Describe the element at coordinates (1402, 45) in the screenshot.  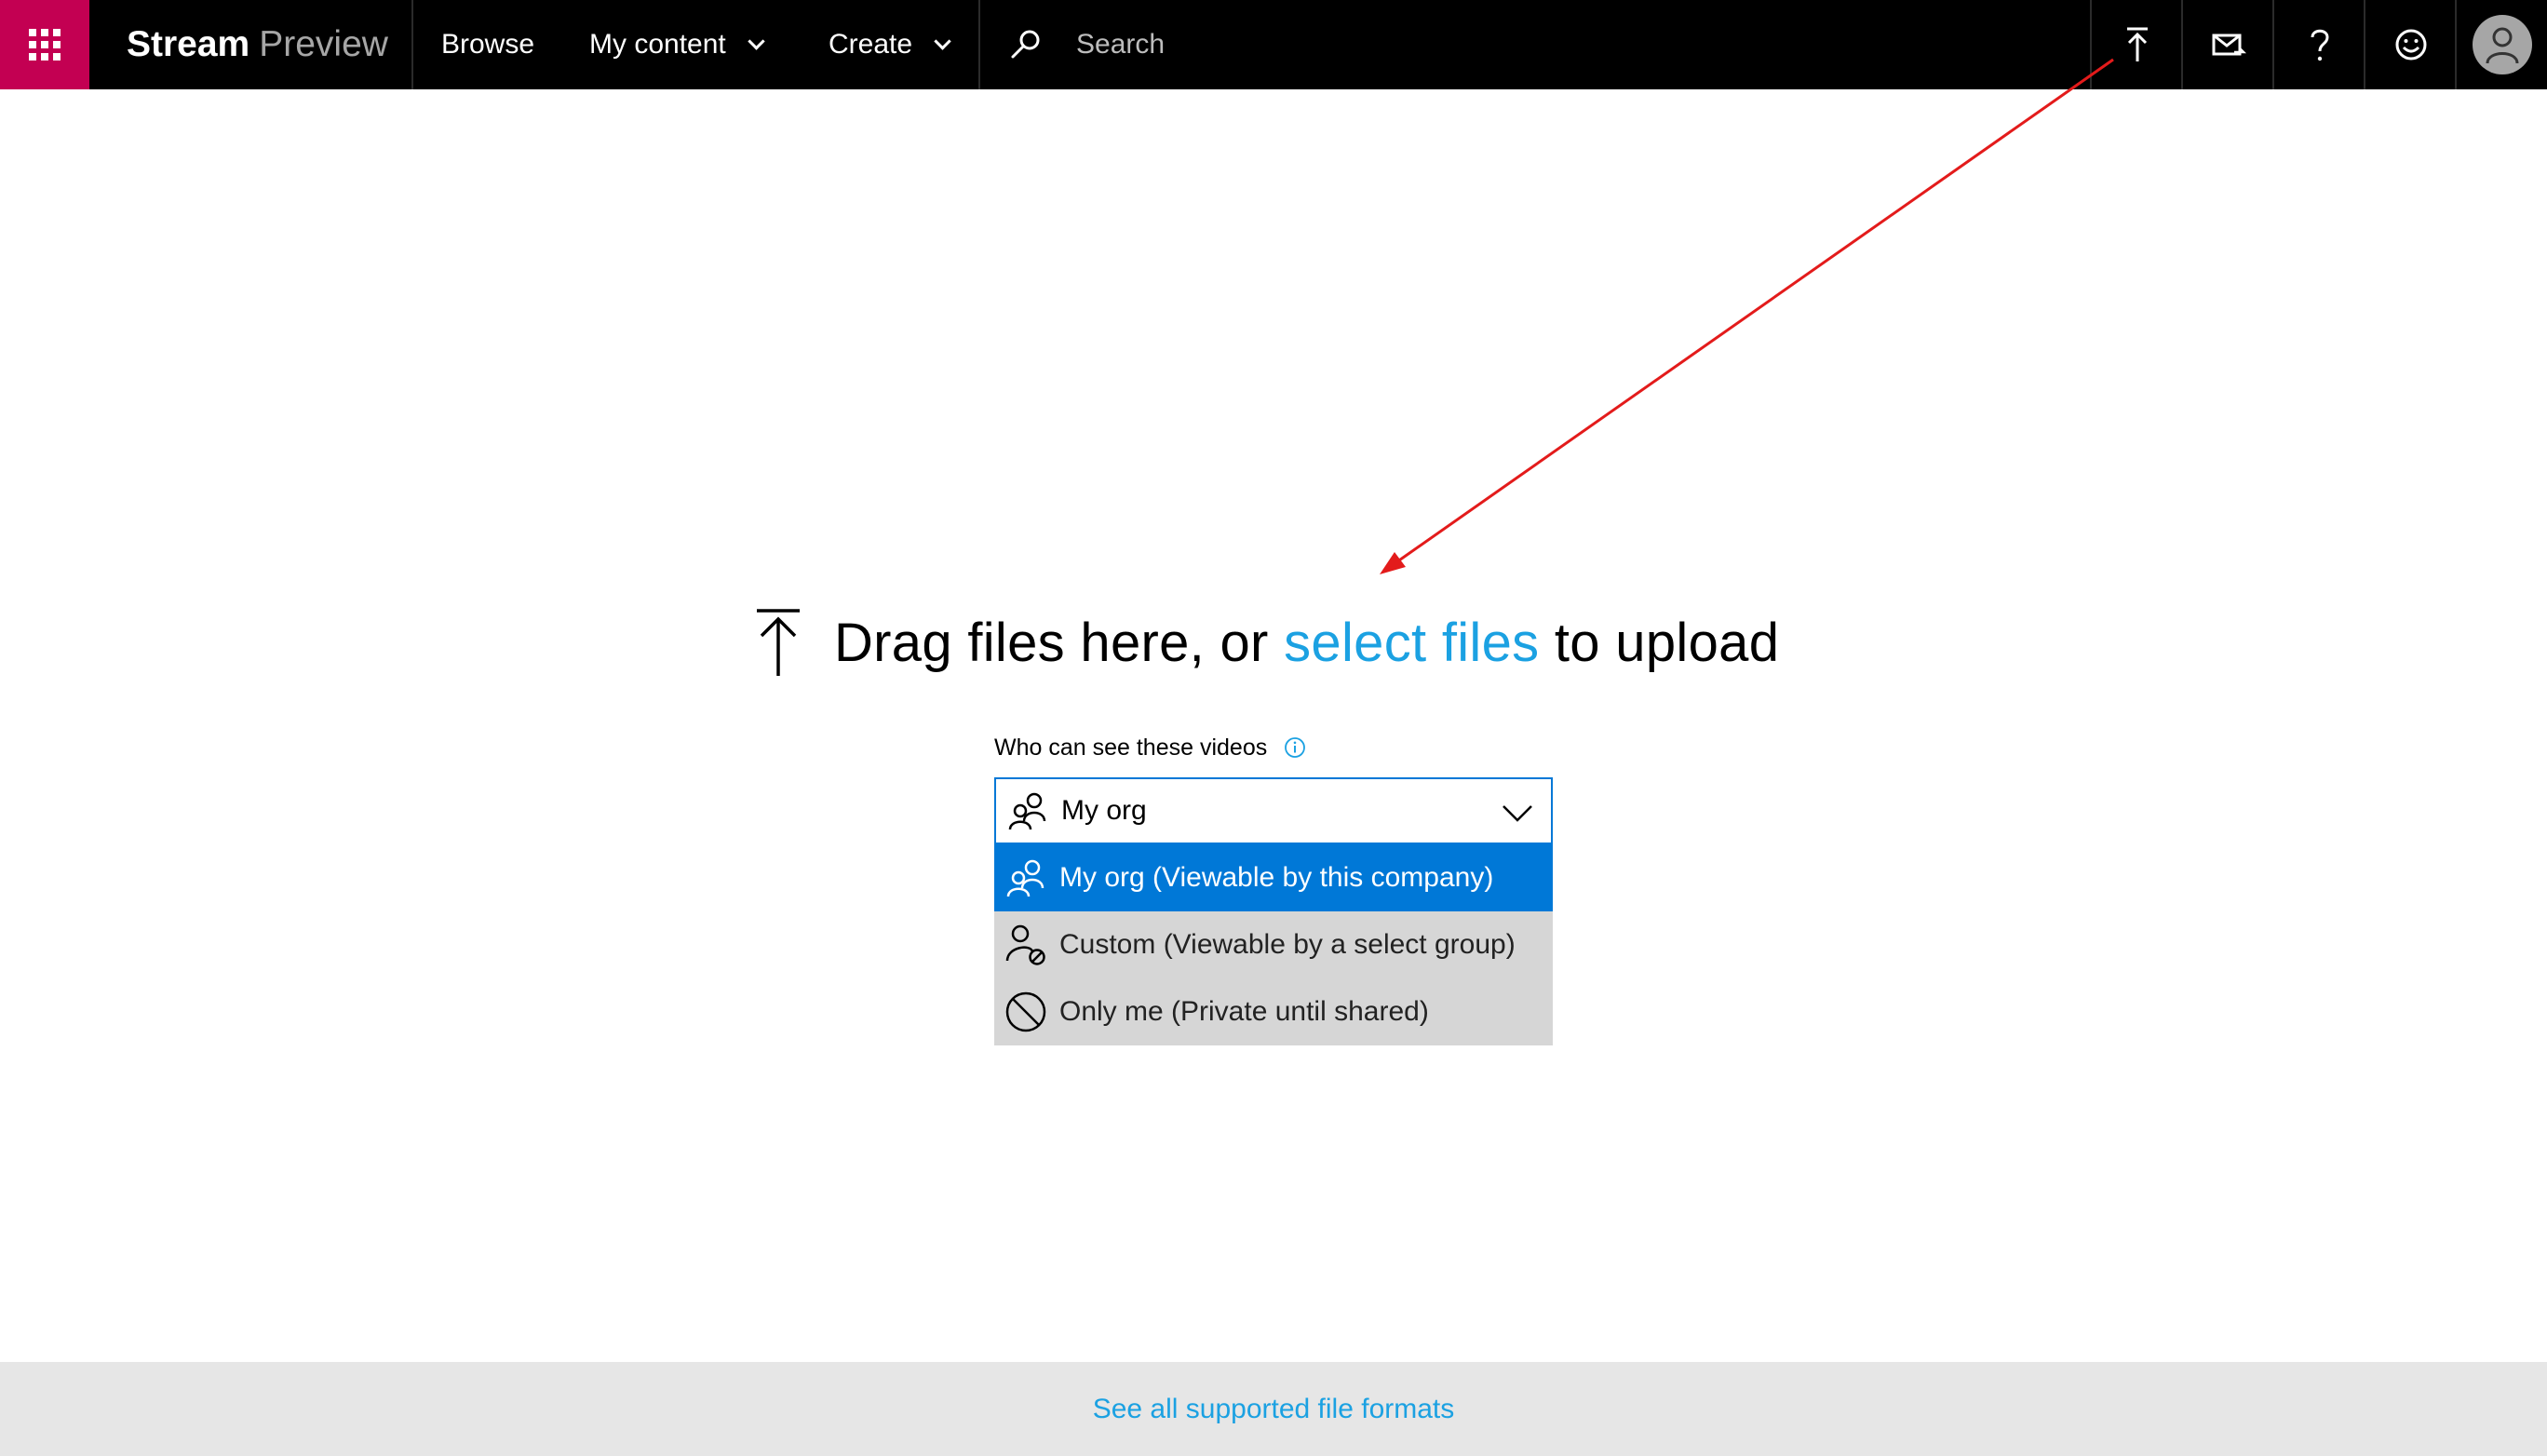
I see `search-input` at that location.